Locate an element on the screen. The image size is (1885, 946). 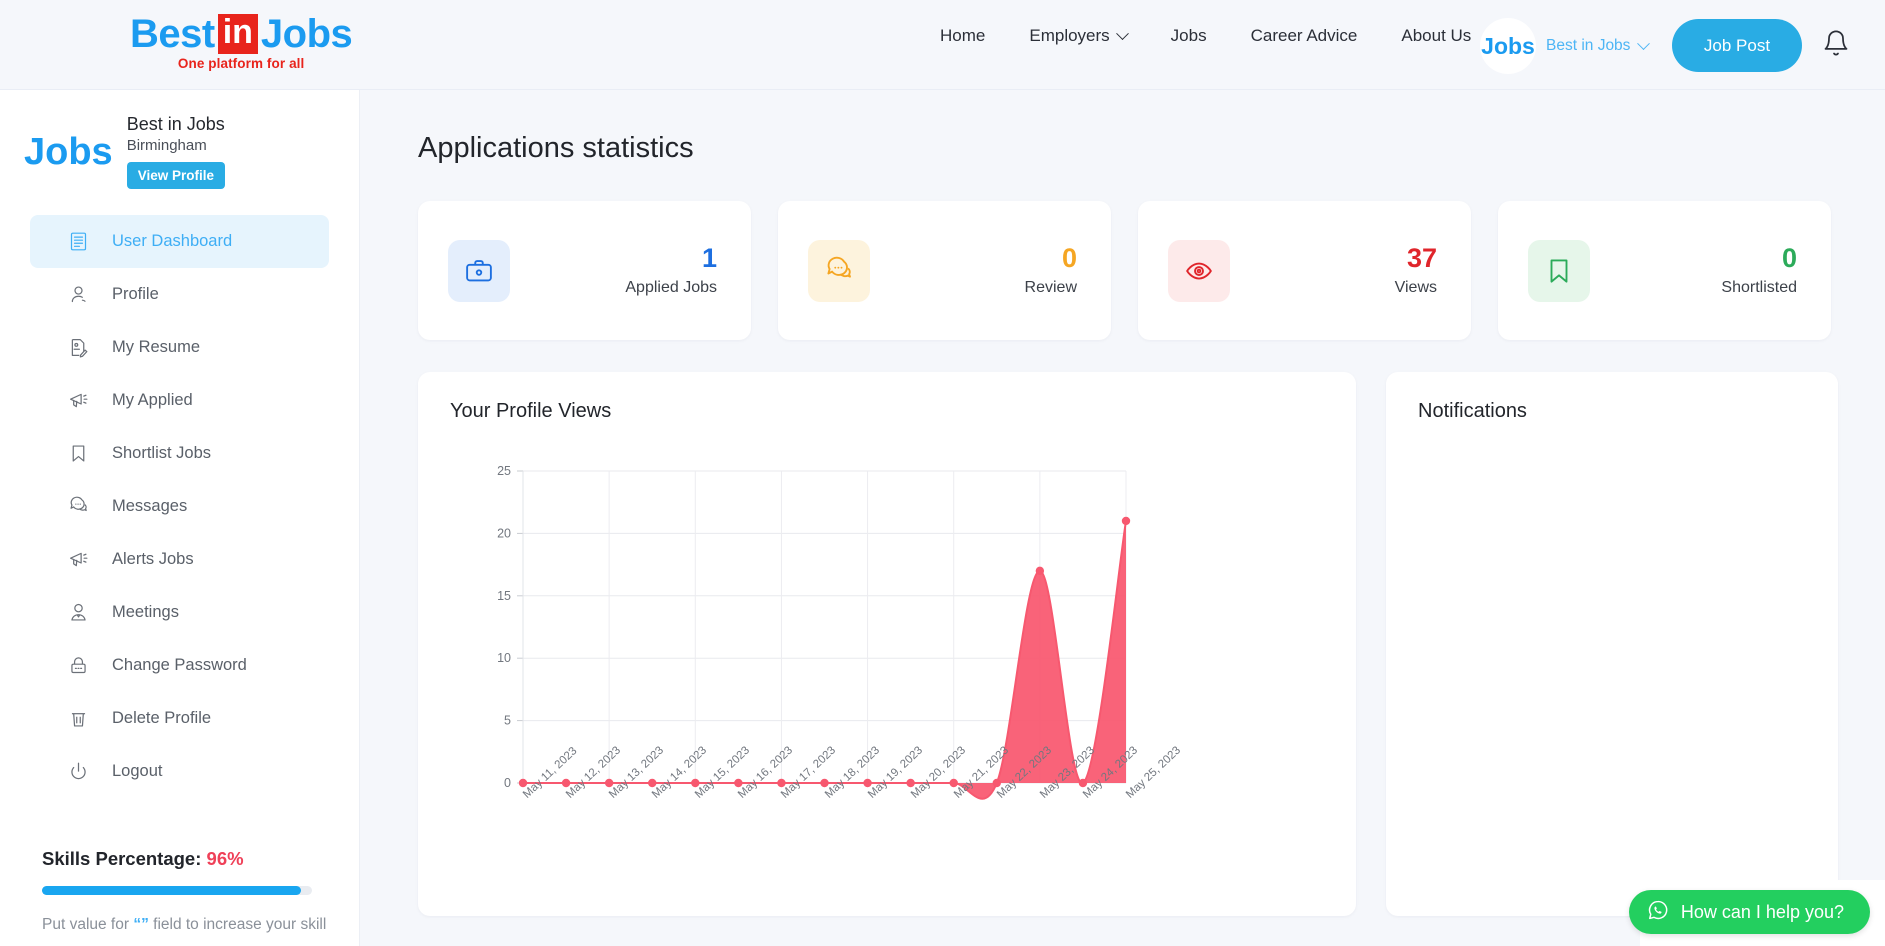
eye-icon is located at coordinates (1199, 270).